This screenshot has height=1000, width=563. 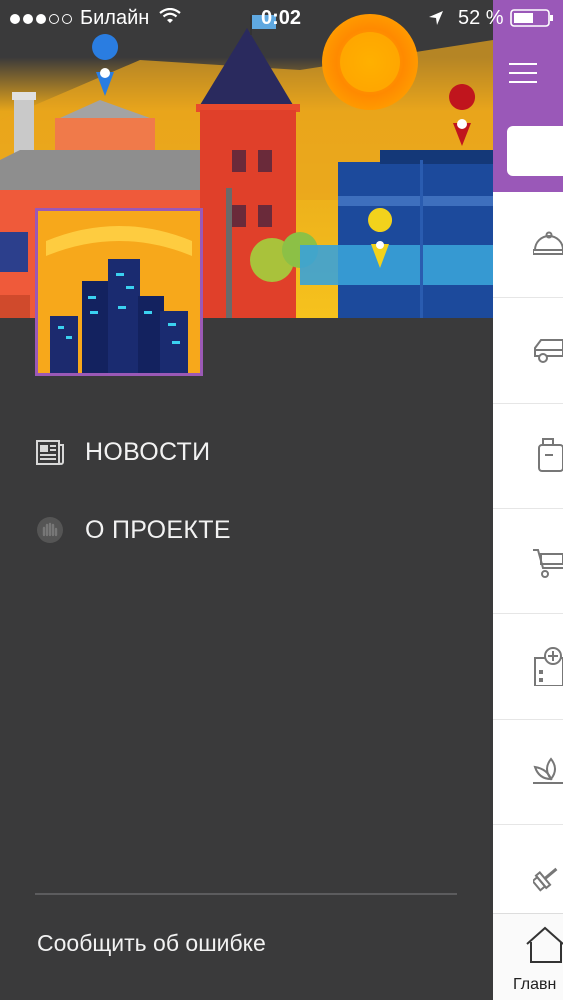 What do you see at coordinates (50, 530) in the screenshot?
I see `hand-icon` at bounding box center [50, 530].